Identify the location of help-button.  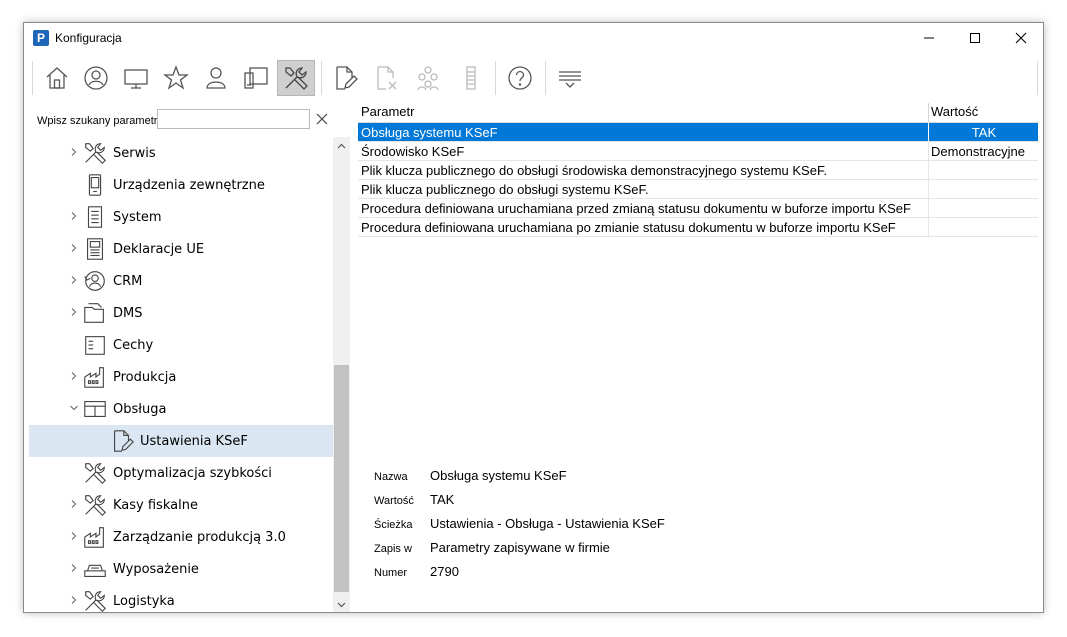
(520, 78).